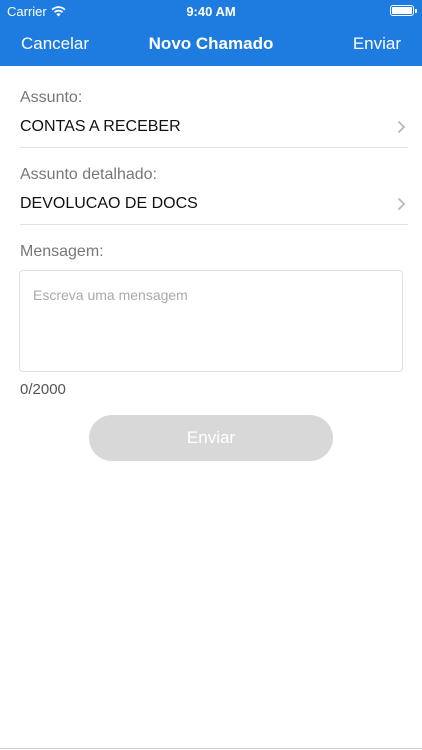 Image resolution: width=422 pixels, height=750 pixels. I want to click on message-label: Mensagem:, so click(62, 251).